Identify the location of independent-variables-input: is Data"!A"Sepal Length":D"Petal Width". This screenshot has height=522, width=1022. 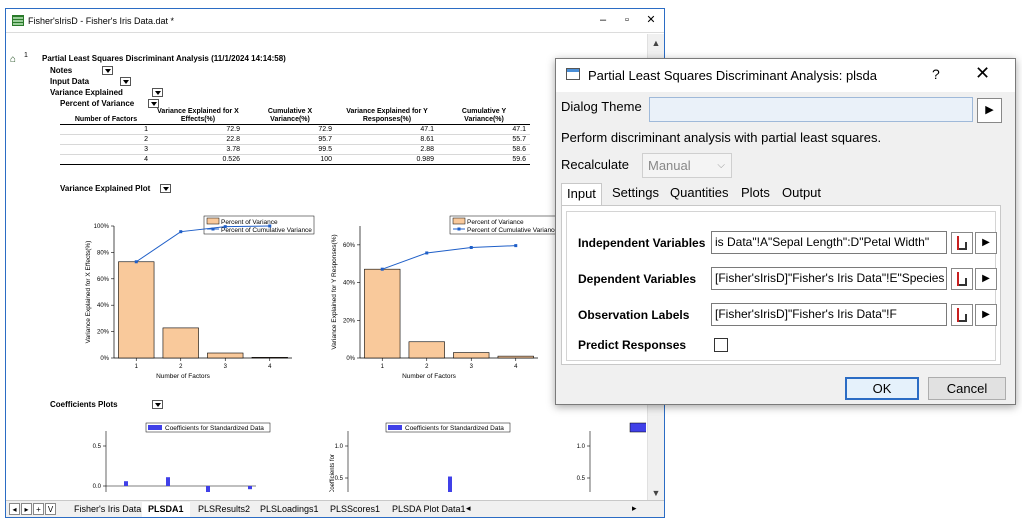
(829, 242).